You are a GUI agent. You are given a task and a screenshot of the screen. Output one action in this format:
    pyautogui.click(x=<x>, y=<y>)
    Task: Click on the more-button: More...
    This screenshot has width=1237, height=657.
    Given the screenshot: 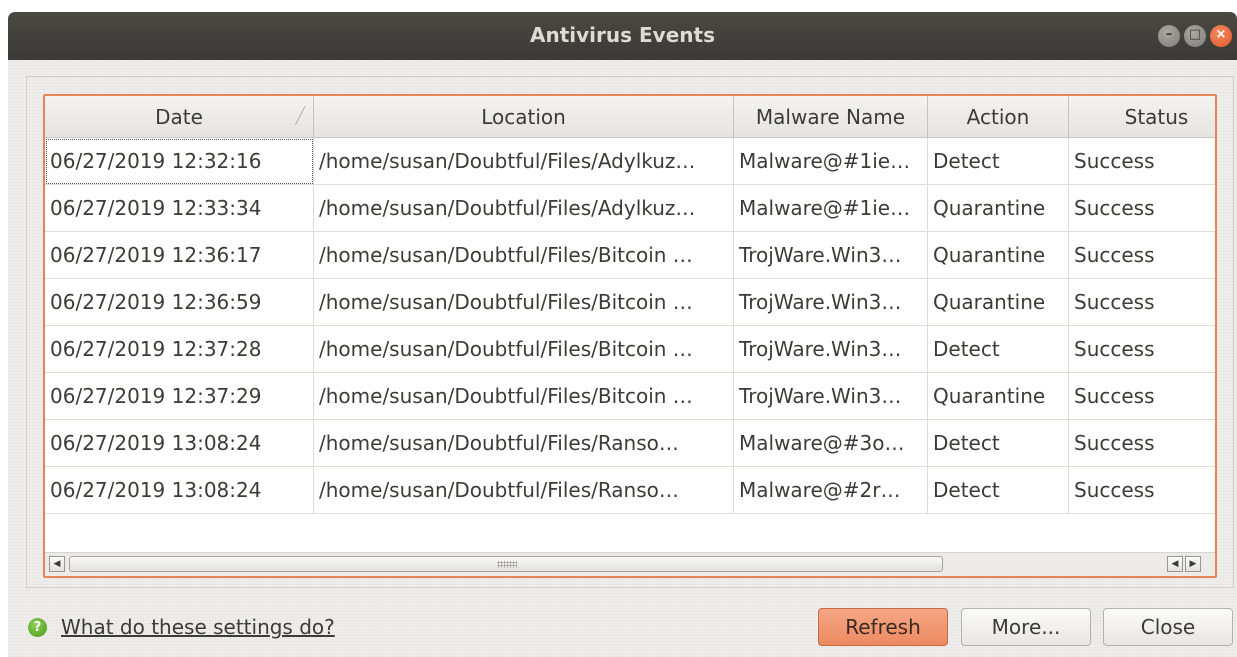 What is the action you would take?
    pyautogui.click(x=1026, y=627)
    